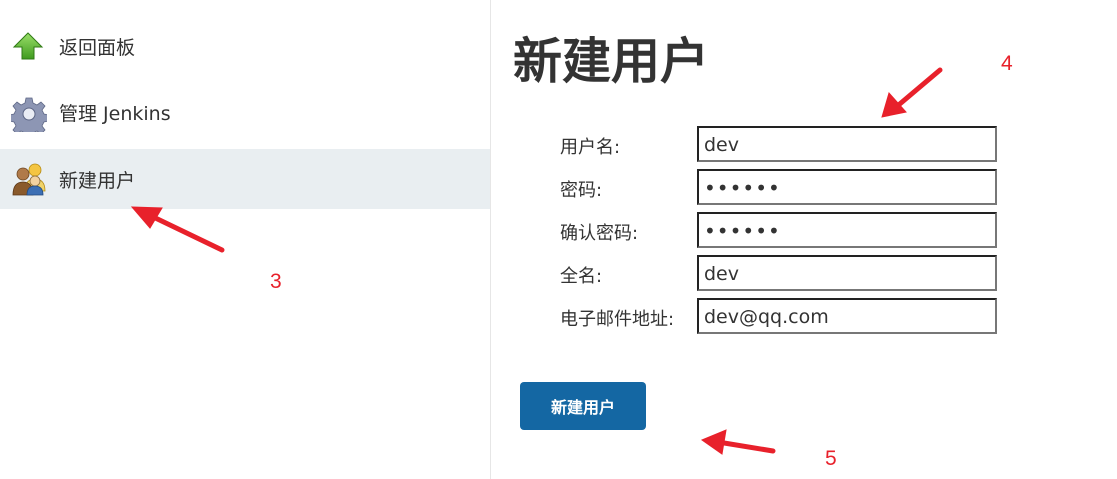 Image resolution: width=1117 pixels, height=479 pixels. Describe the element at coordinates (831, 458) in the screenshot. I see `annotation-number-5: 5` at that location.